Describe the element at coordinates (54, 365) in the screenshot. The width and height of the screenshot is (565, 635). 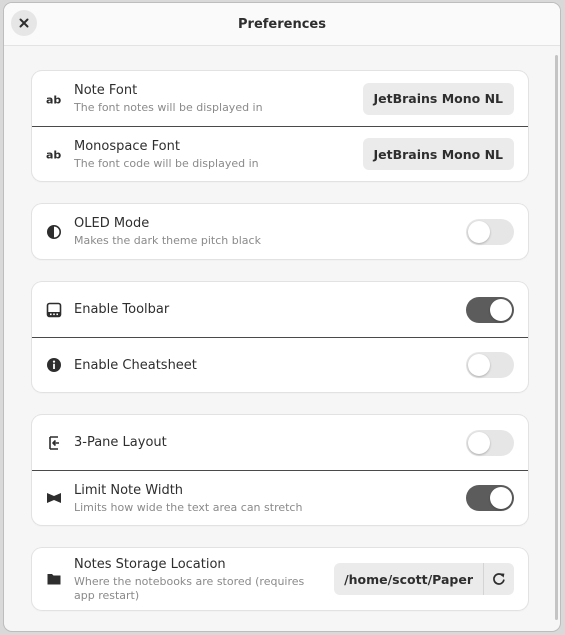
I see `info-icon` at that location.